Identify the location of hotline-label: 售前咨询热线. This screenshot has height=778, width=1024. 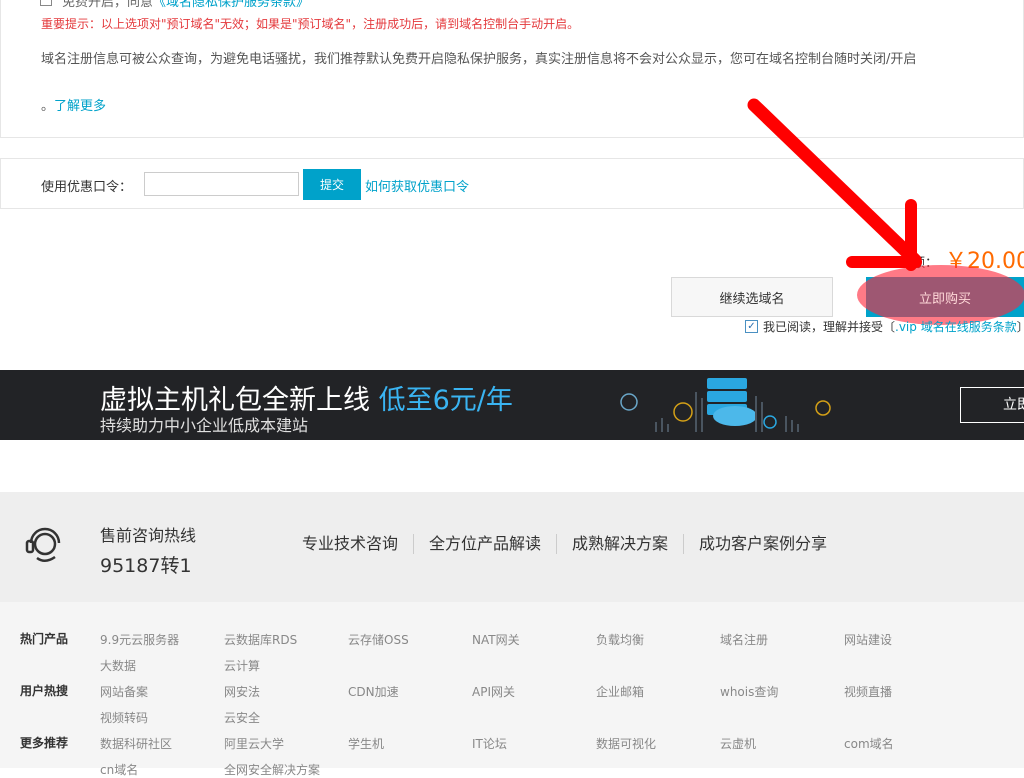
(148, 535).